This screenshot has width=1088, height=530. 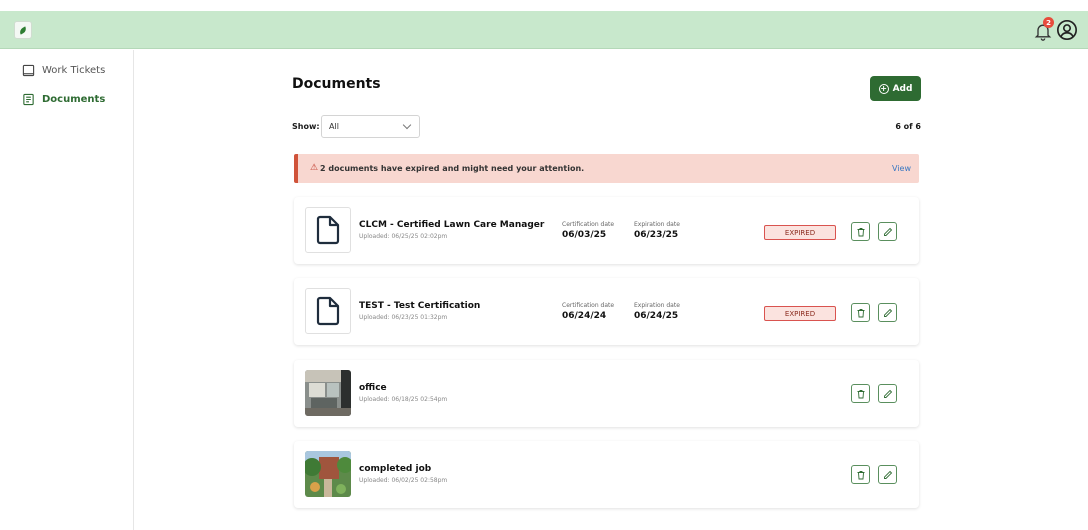 I want to click on logo-icon, so click(x=23, y=30).